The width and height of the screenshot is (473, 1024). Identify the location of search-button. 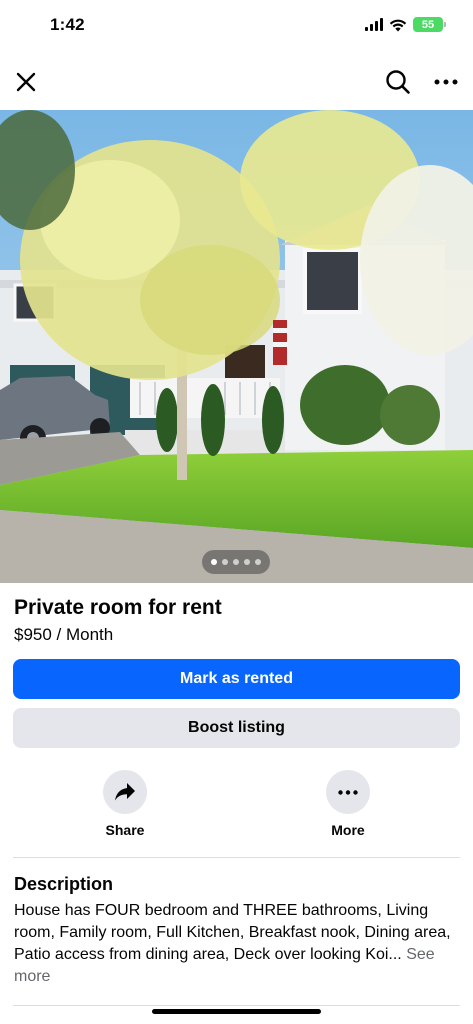
(398, 82).